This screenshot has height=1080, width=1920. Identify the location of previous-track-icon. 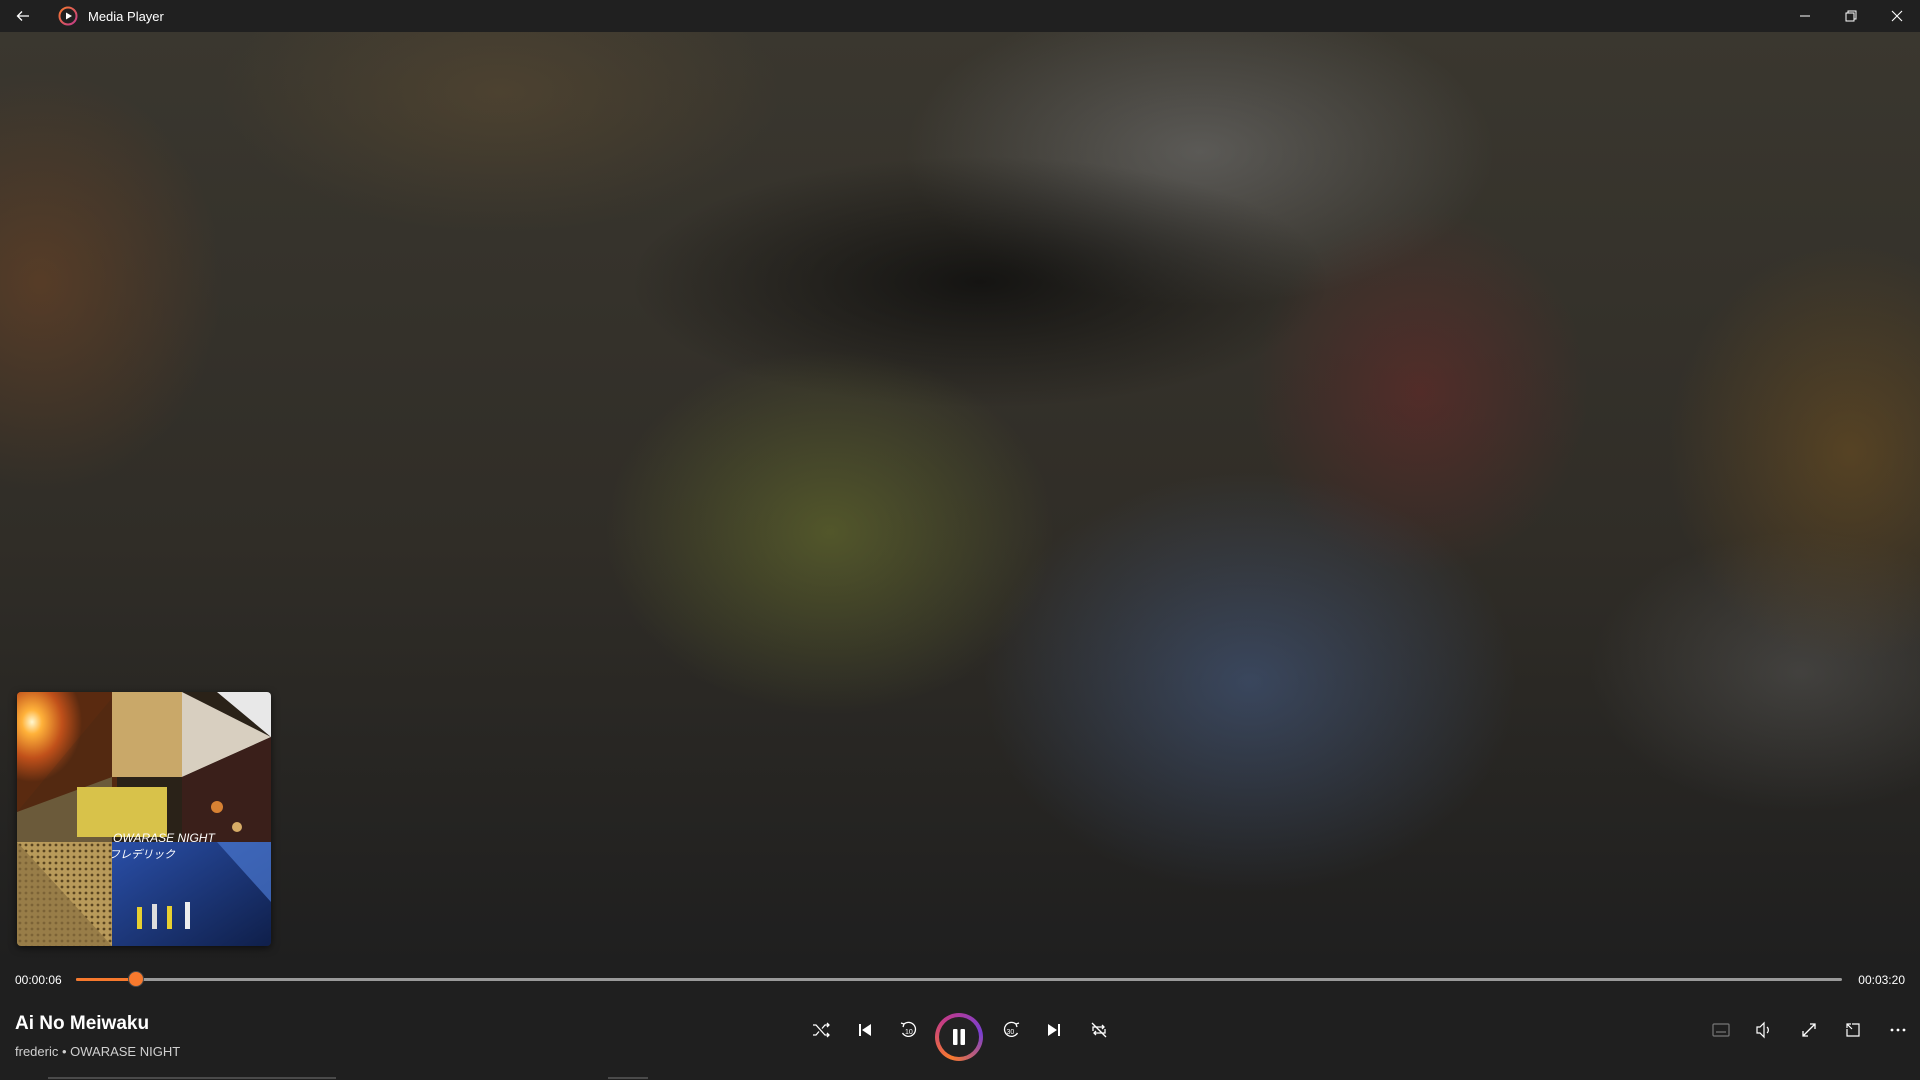
(865, 1030).